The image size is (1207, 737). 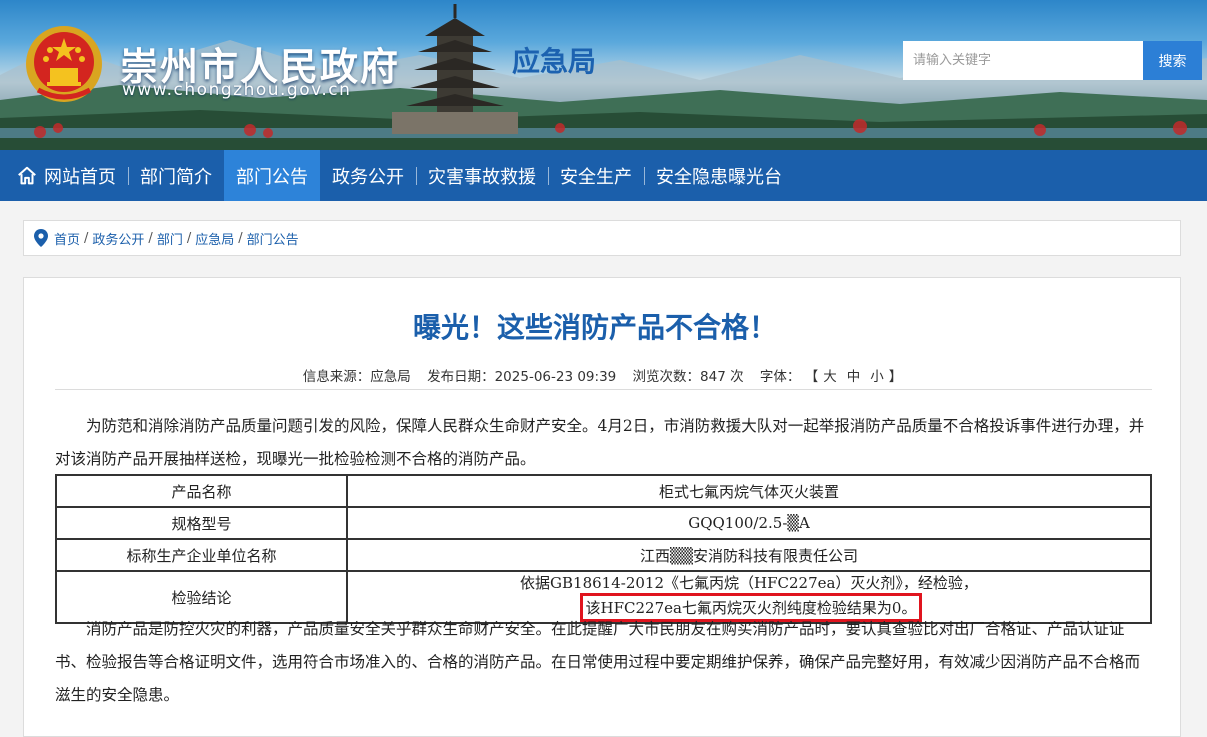 I want to click on search-button: 搜索, so click(x=1172, y=60).